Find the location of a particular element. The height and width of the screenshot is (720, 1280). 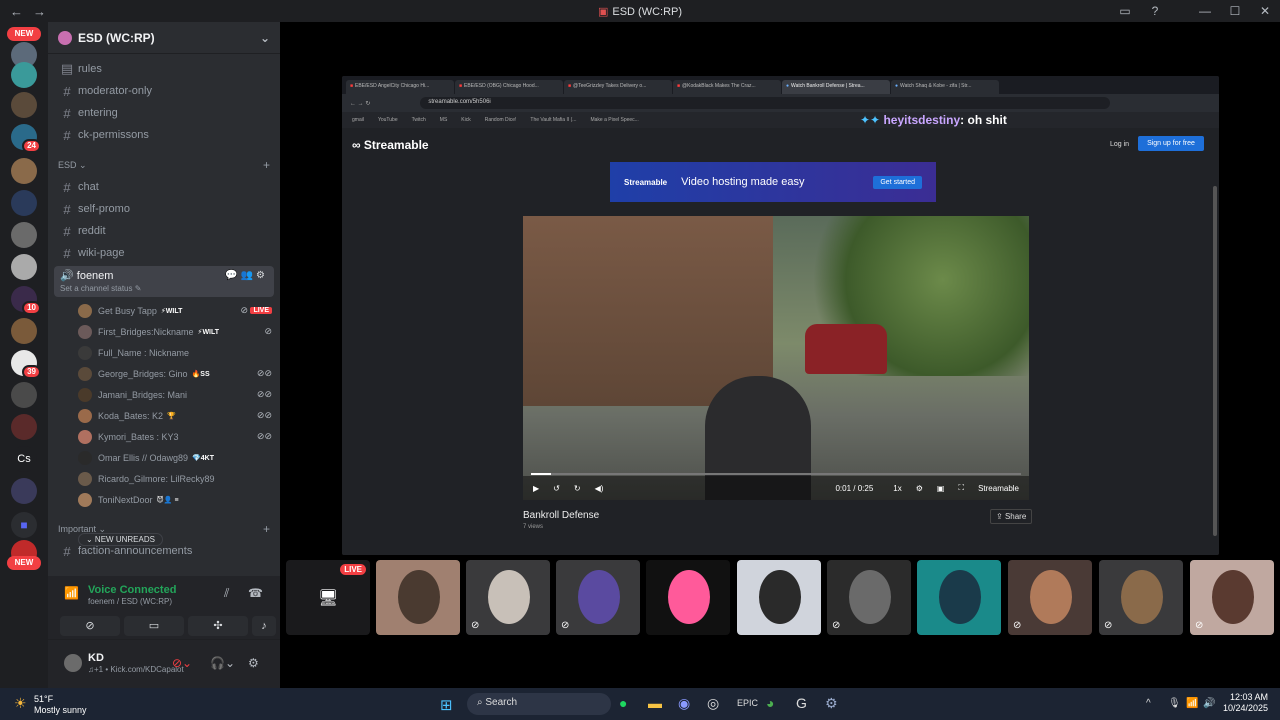

new-unreads-pill: ⌄ NEW UNREADS is located at coordinates (120, 539).